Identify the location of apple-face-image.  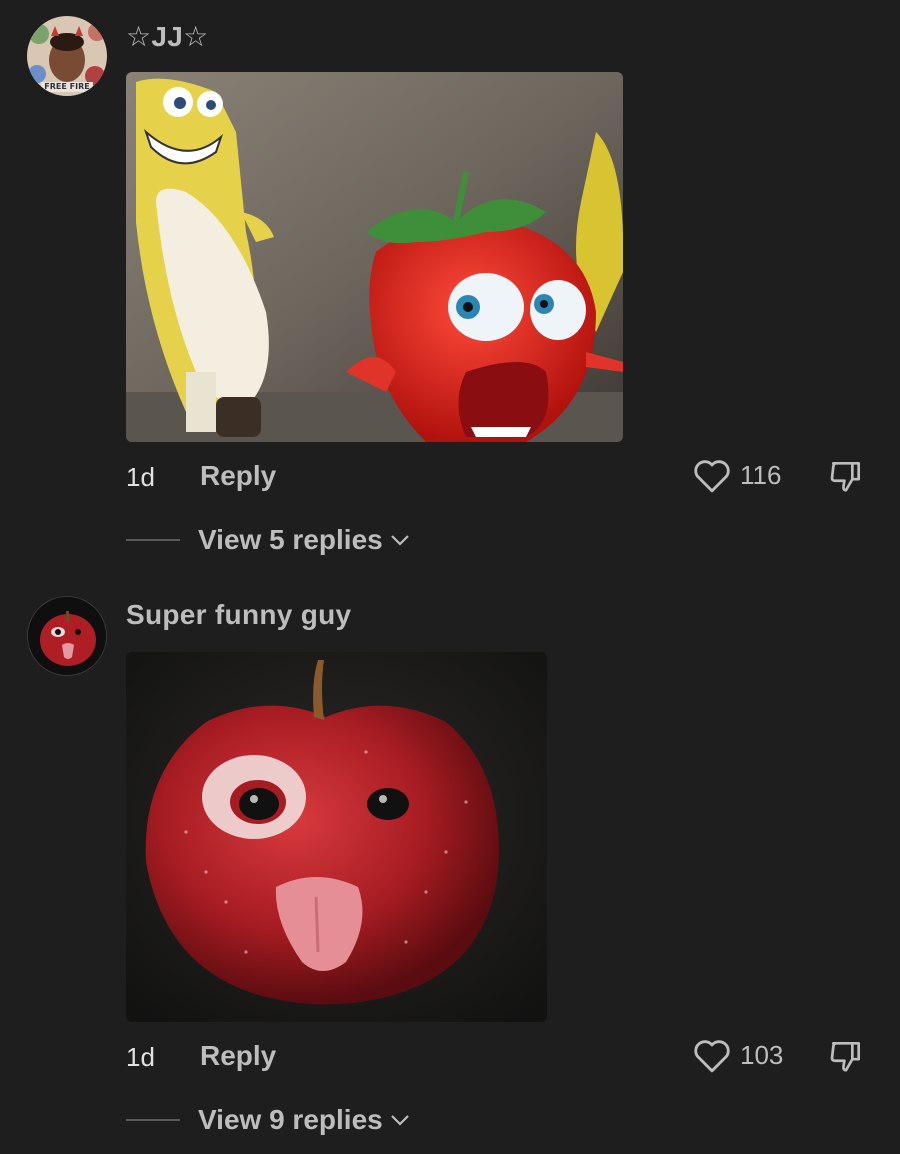
(336, 837).